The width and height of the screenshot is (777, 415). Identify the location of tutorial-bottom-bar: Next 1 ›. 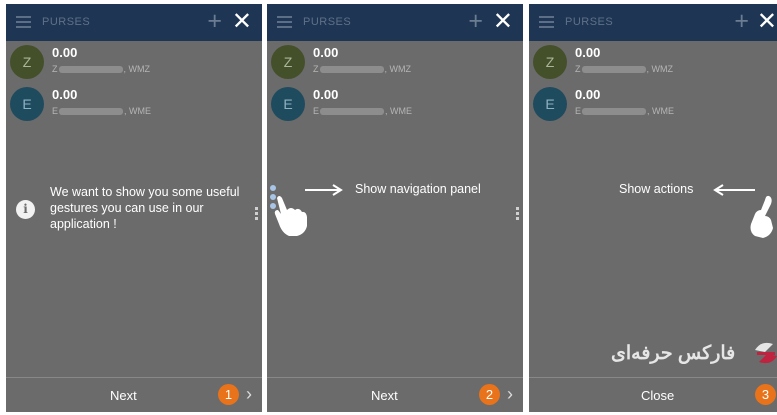
(134, 394).